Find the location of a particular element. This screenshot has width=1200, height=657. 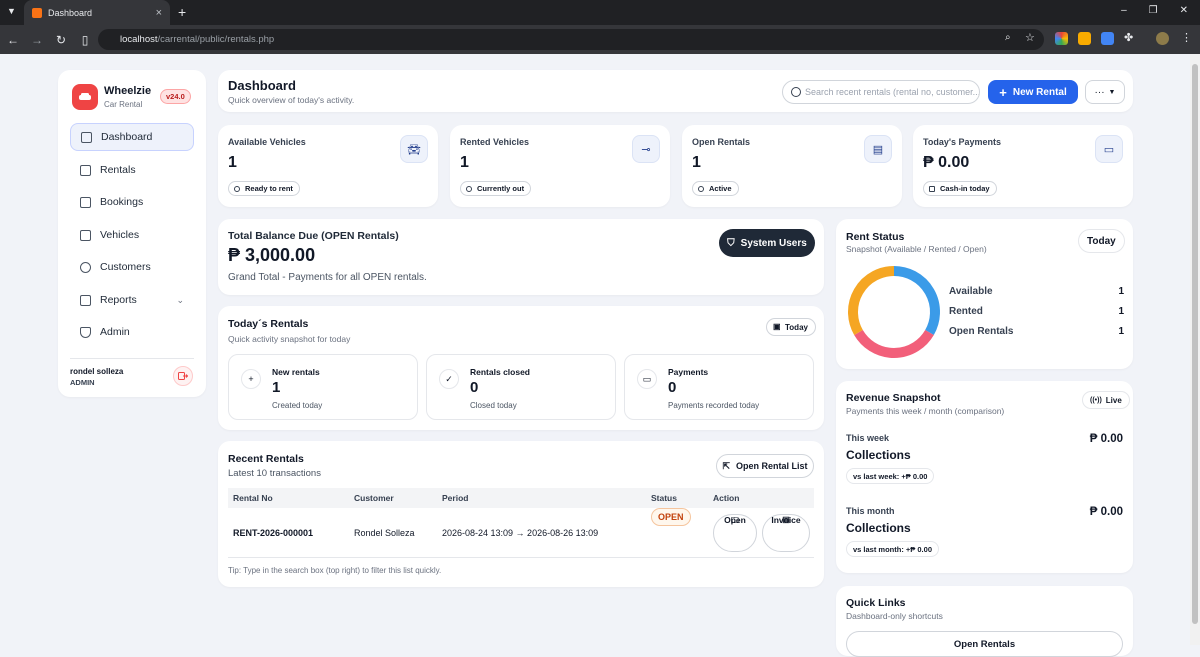

browser-menu-icon: ⋮ is located at coordinates (1186, 37).